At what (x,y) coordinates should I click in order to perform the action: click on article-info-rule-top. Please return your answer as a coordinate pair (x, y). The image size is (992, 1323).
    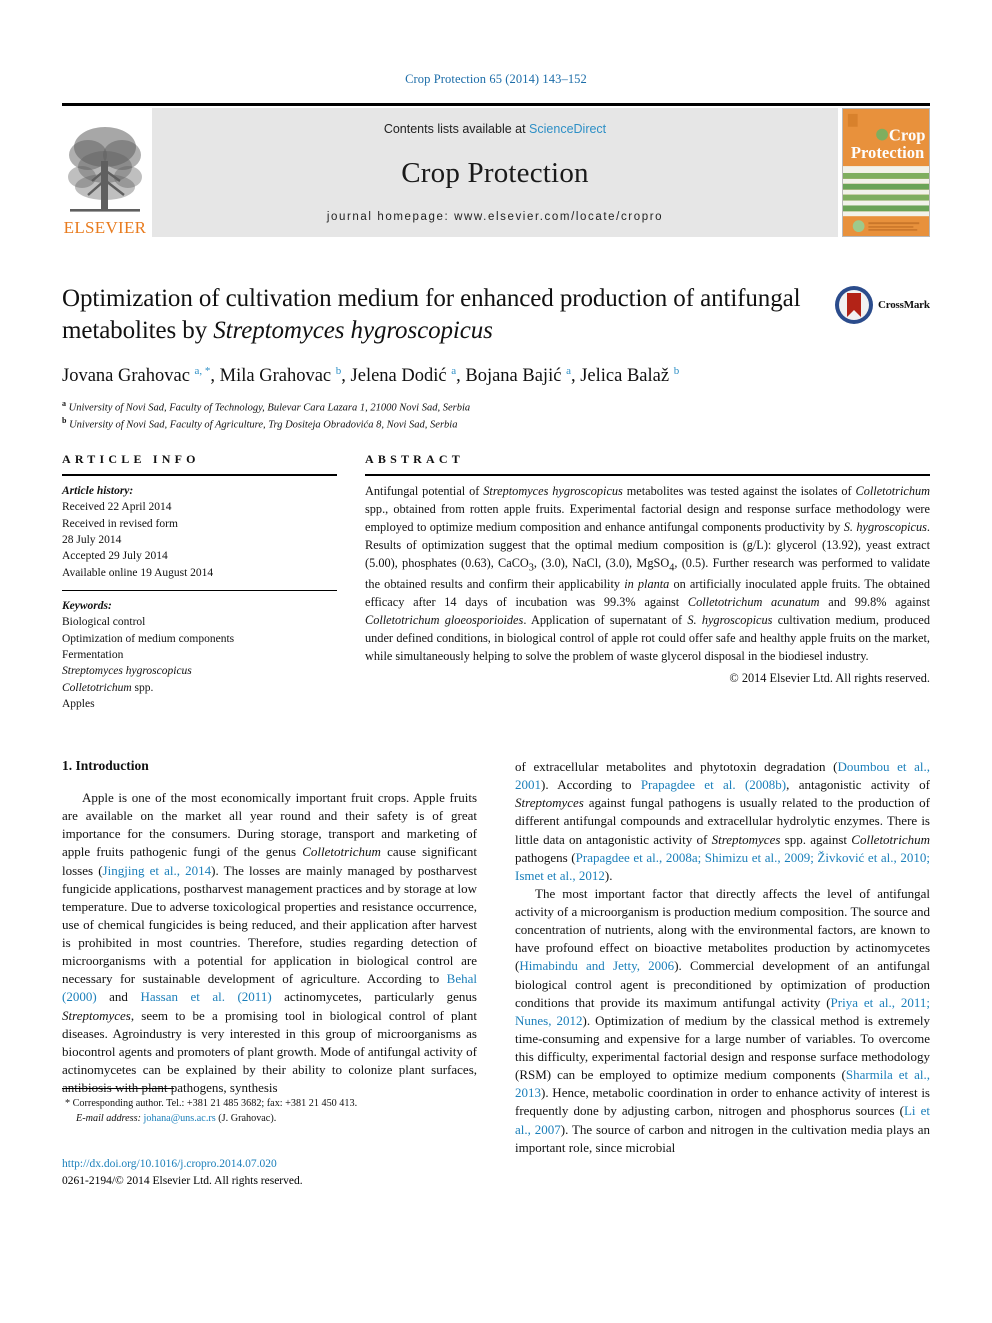
    Looking at the image, I should click on (199, 475).